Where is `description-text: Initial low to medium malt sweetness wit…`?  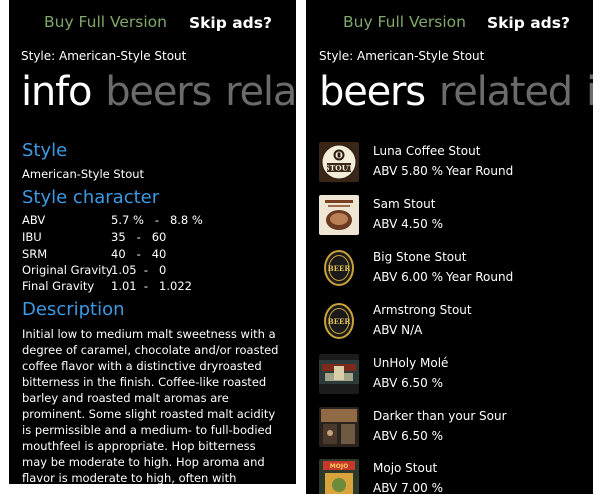
description-text: Initial low to medium malt sweetness wit… is located at coordinates (150, 405).